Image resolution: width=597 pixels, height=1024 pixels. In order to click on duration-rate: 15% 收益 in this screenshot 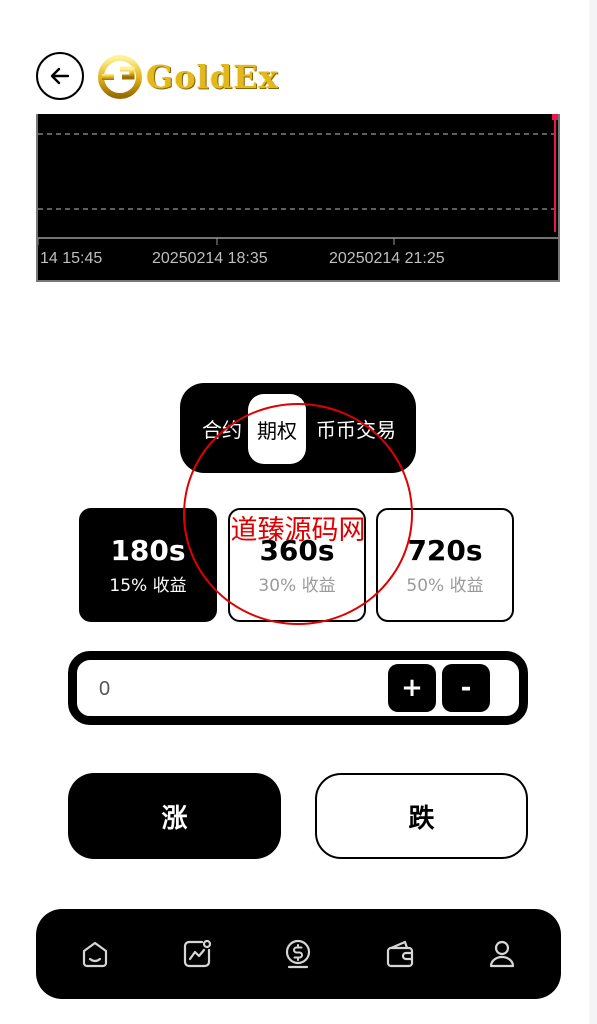, I will do `click(148, 586)`.